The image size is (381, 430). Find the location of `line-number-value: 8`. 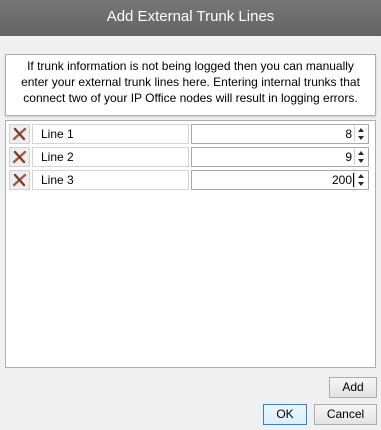

line-number-value: 8 is located at coordinates (348, 134).